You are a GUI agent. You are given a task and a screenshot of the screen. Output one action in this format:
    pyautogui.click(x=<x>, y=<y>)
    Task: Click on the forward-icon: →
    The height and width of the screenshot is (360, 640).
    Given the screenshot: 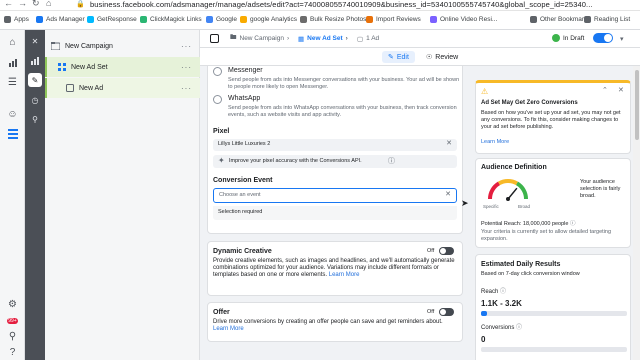 What is the action you would take?
    pyautogui.click(x=22, y=4)
    